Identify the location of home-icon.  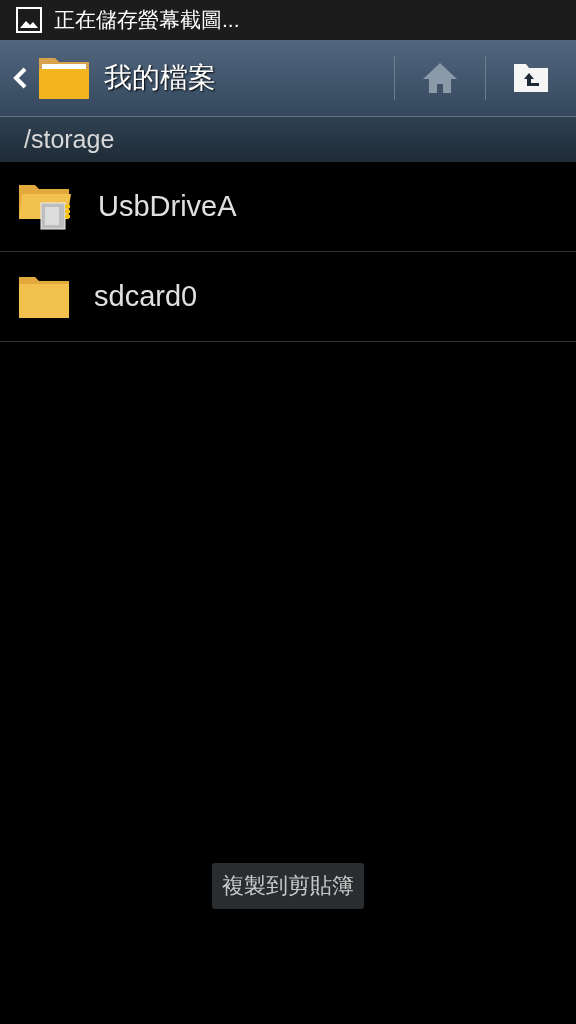
(440, 78).